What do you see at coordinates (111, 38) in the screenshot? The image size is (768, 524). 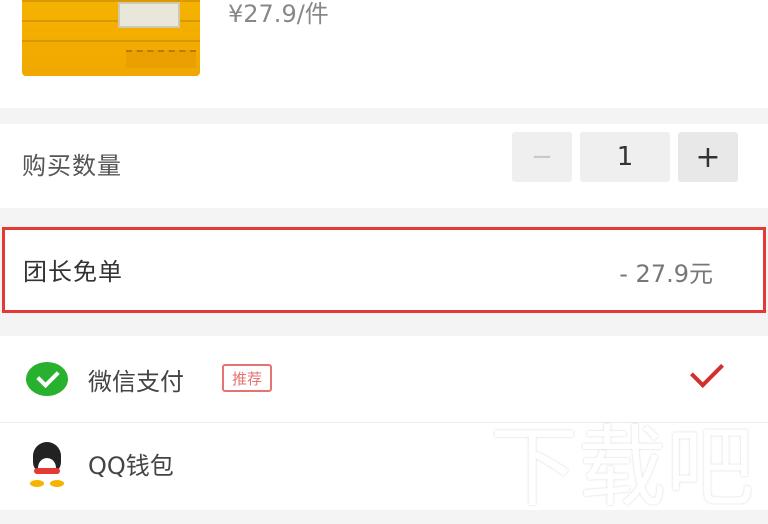 I see `product-image` at bounding box center [111, 38].